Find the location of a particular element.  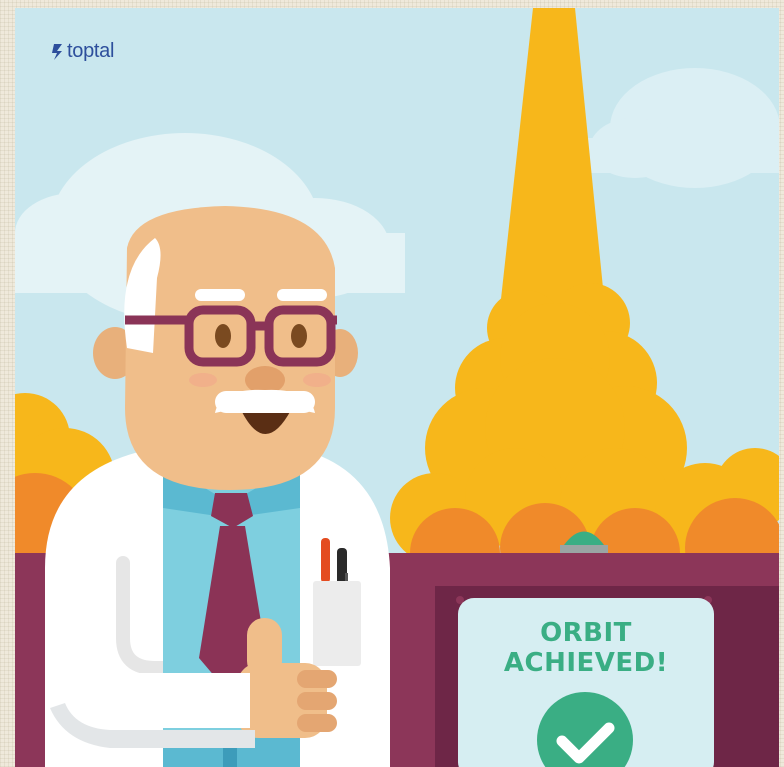

red-pen is located at coordinates (325, 560).